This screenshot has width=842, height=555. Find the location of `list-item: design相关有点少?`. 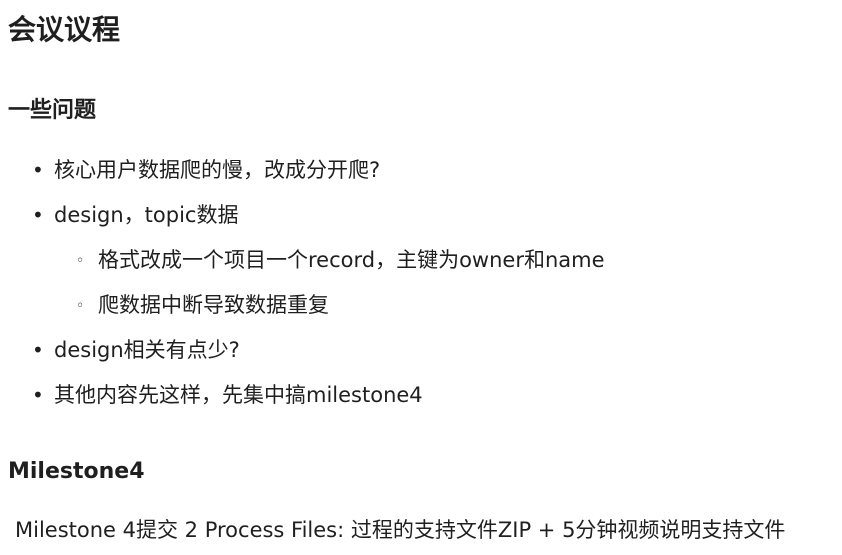

list-item: design相关有点少? is located at coordinates (147, 350).